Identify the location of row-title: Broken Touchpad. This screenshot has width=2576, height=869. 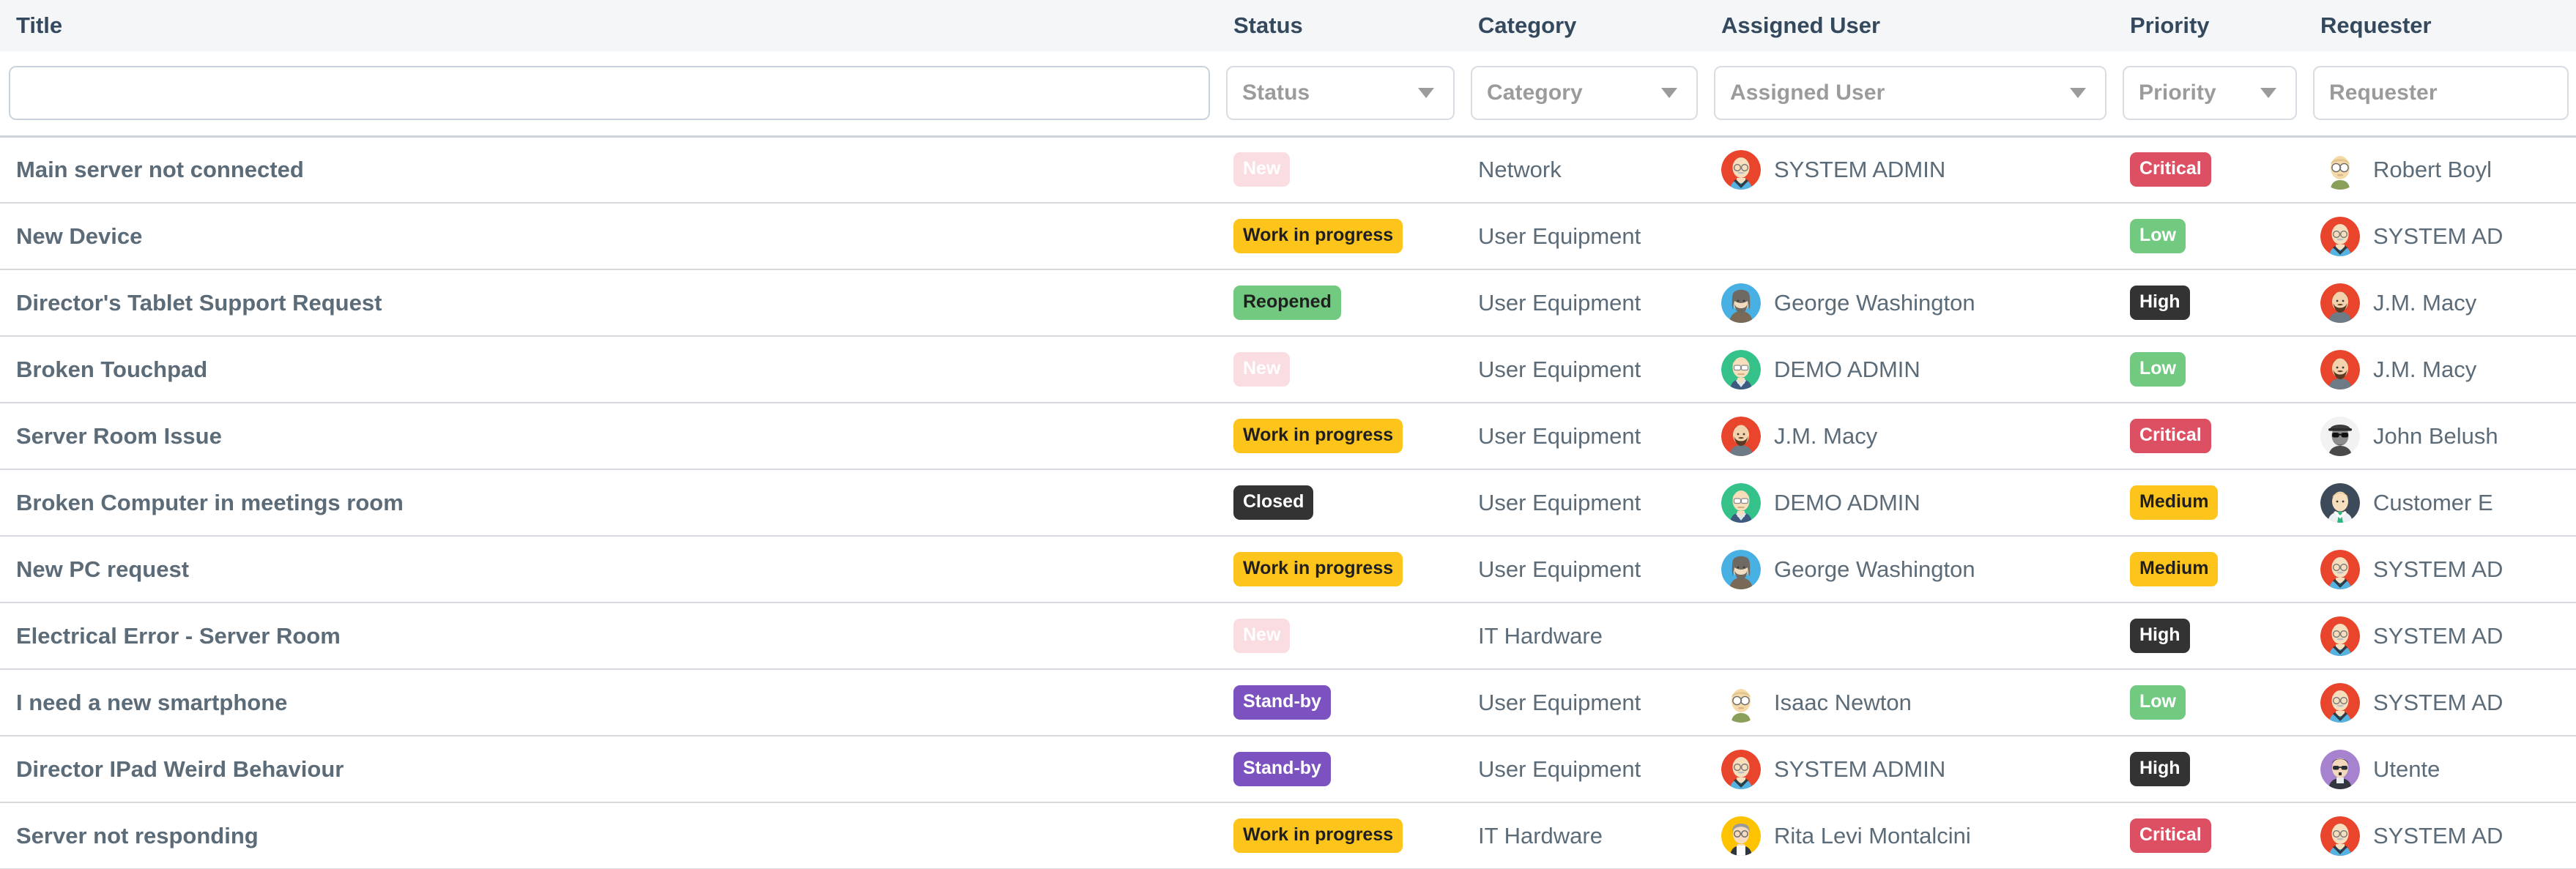
(608, 370).